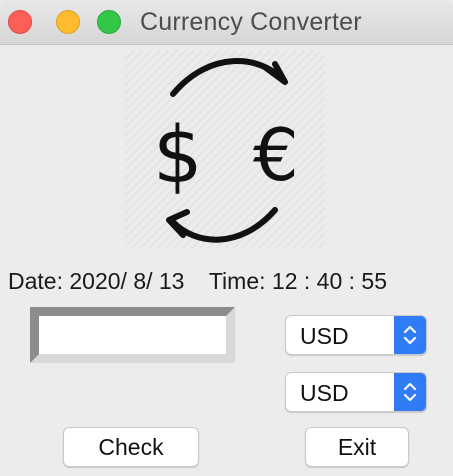 The height and width of the screenshot is (476, 453). Describe the element at coordinates (35, 281) in the screenshot. I see `date-label: Date:` at that location.